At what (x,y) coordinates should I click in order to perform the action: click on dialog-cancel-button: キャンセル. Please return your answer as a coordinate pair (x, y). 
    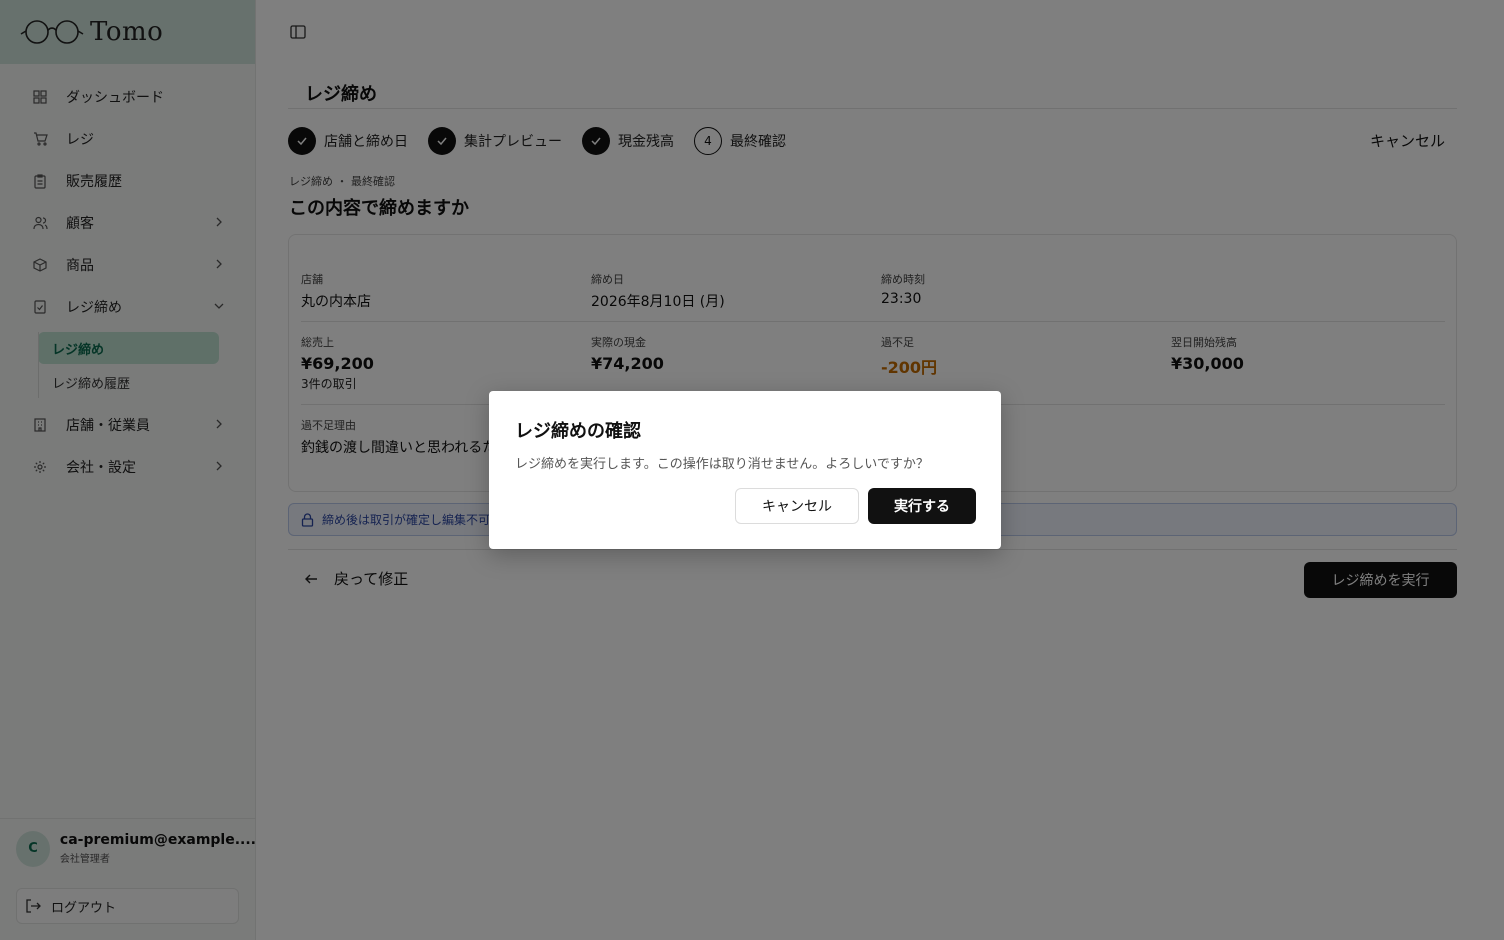
    Looking at the image, I should click on (797, 506).